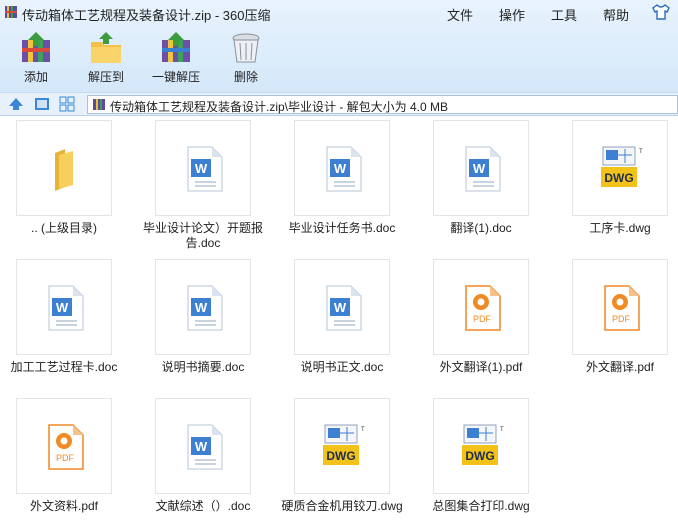 This screenshot has width=678, height=527. Describe the element at coordinates (11, 12) in the screenshot. I see `app-icon` at that location.